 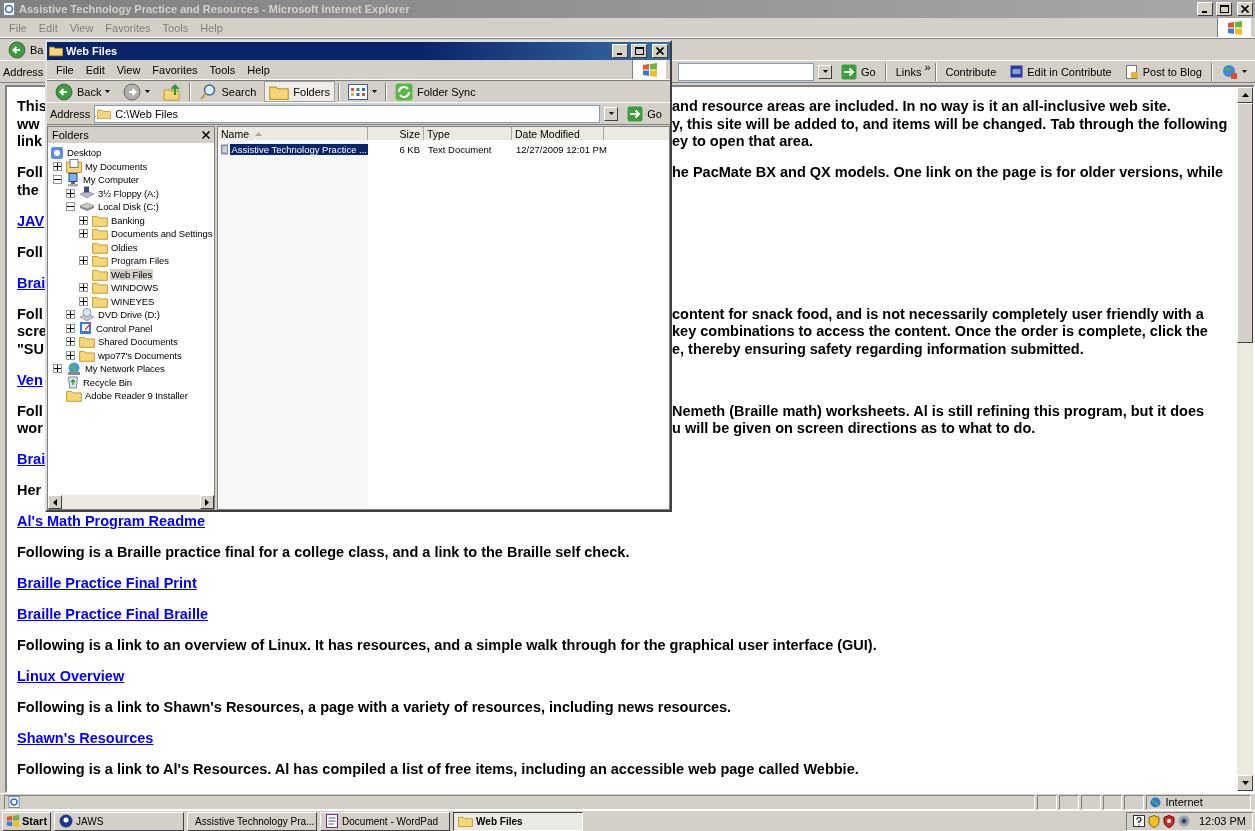 I want to click on back-button: Back, so click(x=83, y=91).